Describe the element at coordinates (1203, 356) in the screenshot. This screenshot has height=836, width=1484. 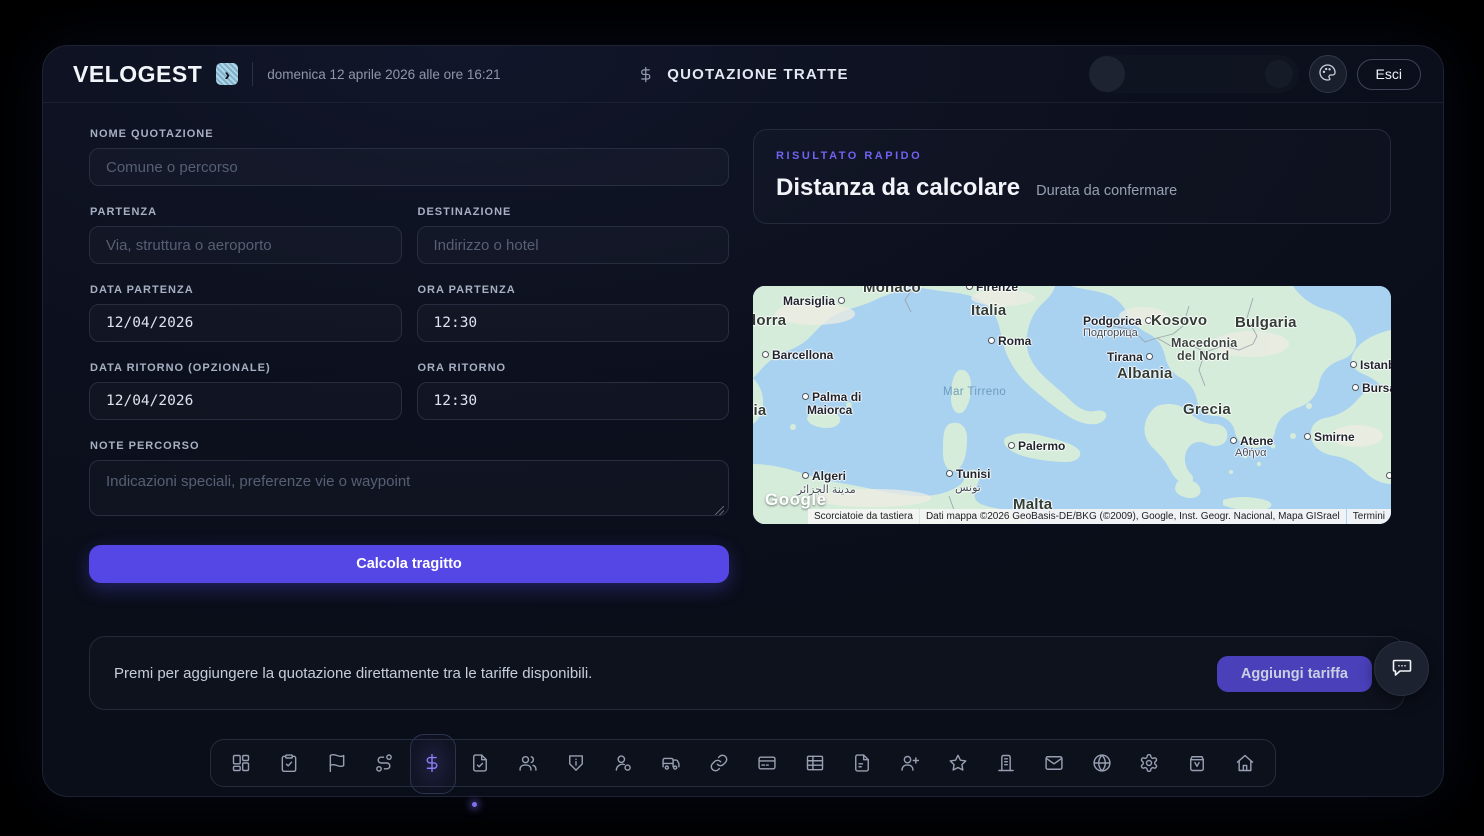
I see `map-label: del Nord` at that location.